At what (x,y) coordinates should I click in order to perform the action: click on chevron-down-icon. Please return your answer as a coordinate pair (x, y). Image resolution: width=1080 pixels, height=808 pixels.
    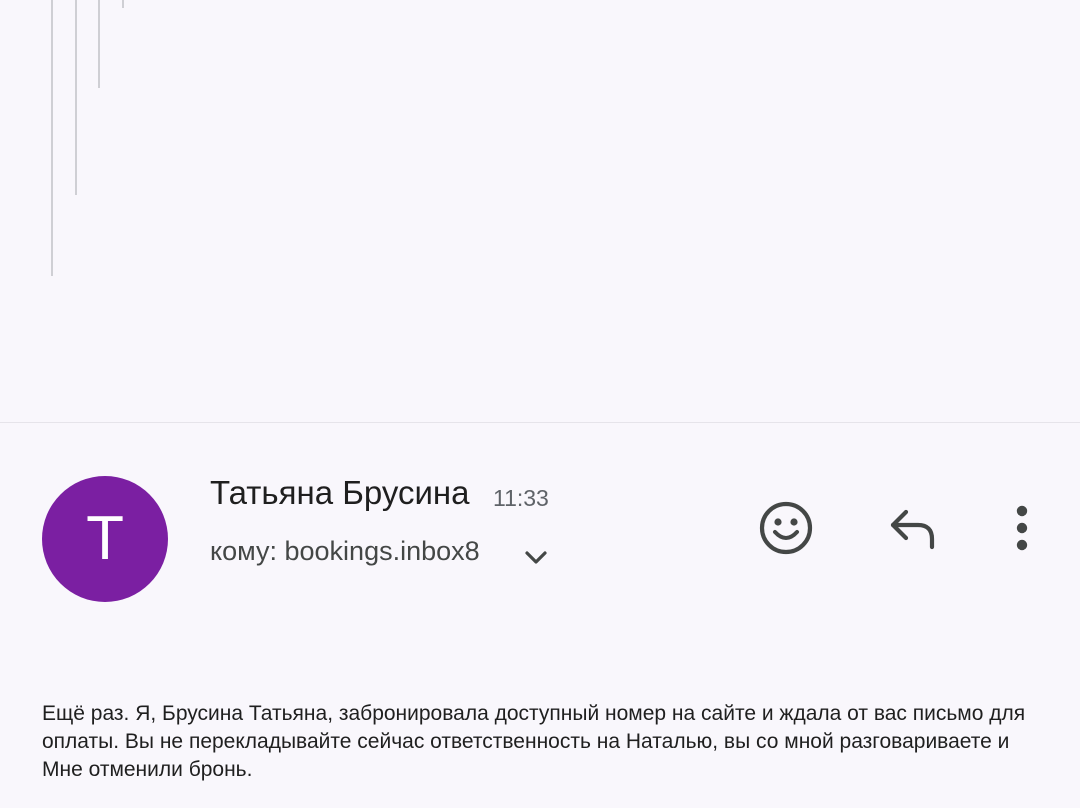
    Looking at the image, I should click on (536, 557).